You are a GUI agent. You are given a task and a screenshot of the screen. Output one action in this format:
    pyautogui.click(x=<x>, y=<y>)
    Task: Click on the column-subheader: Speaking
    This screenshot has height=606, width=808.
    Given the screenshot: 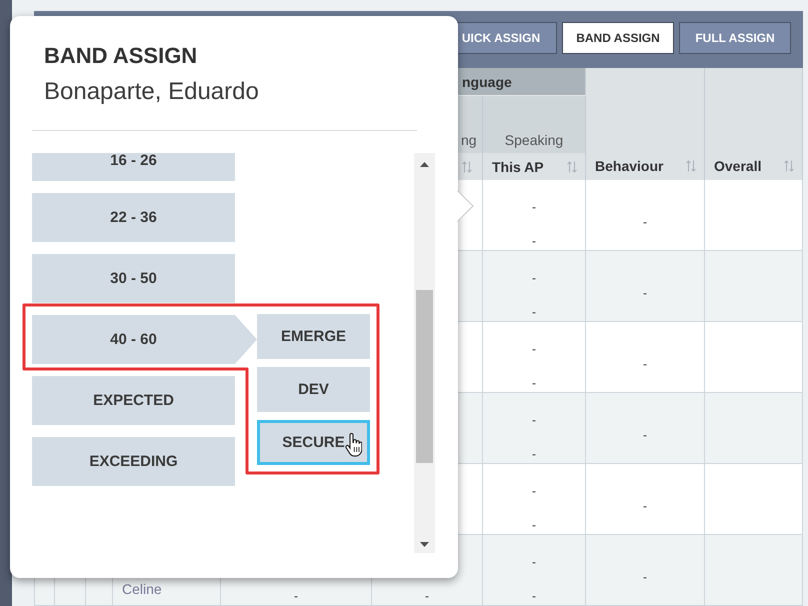 What is the action you would take?
    pyautogui.click(x=534, y=124)
    